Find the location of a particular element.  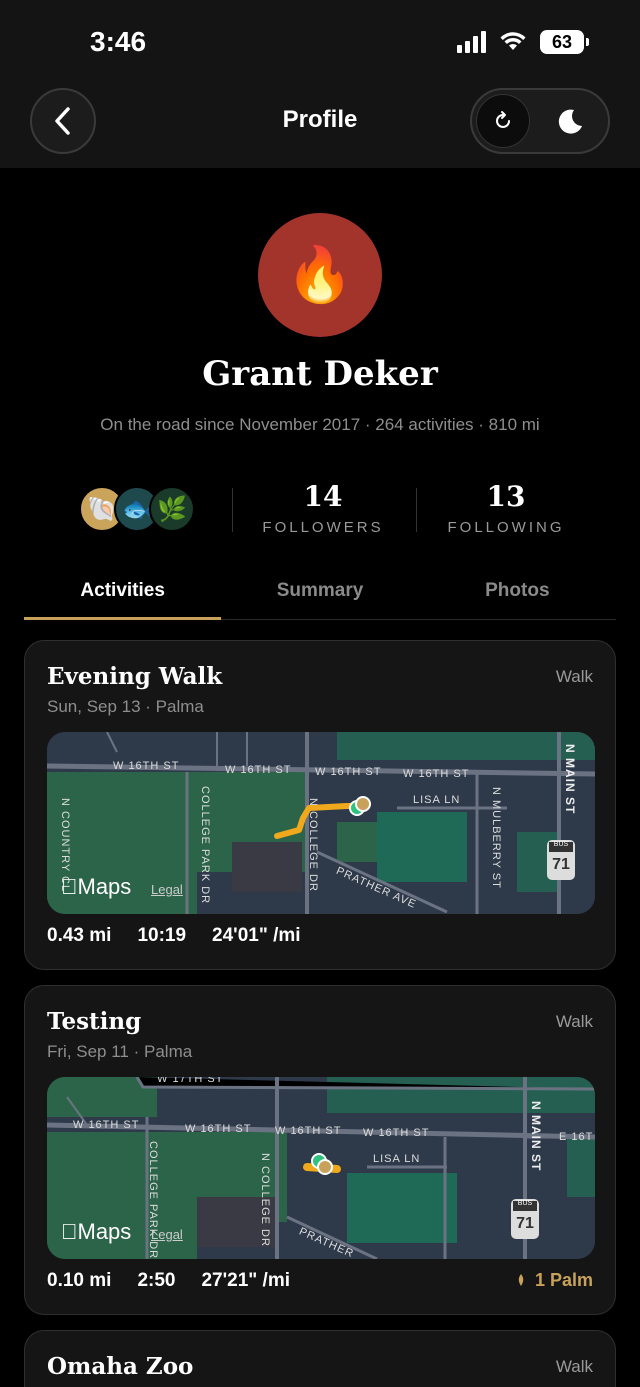

activity-metrics: 0.10 mi 2:50 27'21" /mi is located at coordinates (168, 1281).